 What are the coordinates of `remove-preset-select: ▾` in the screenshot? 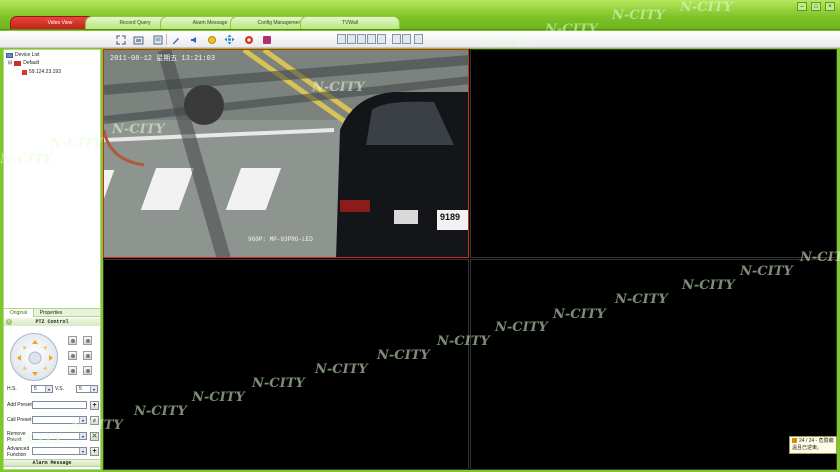 It's located at (59, 436).